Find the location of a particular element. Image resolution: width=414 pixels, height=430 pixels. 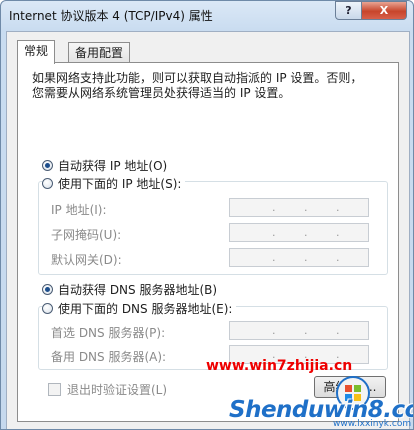

description-line-2: 您需要从网络系统管理员处获得适当的 IP 设置。 is located at coordinates (161, 93).